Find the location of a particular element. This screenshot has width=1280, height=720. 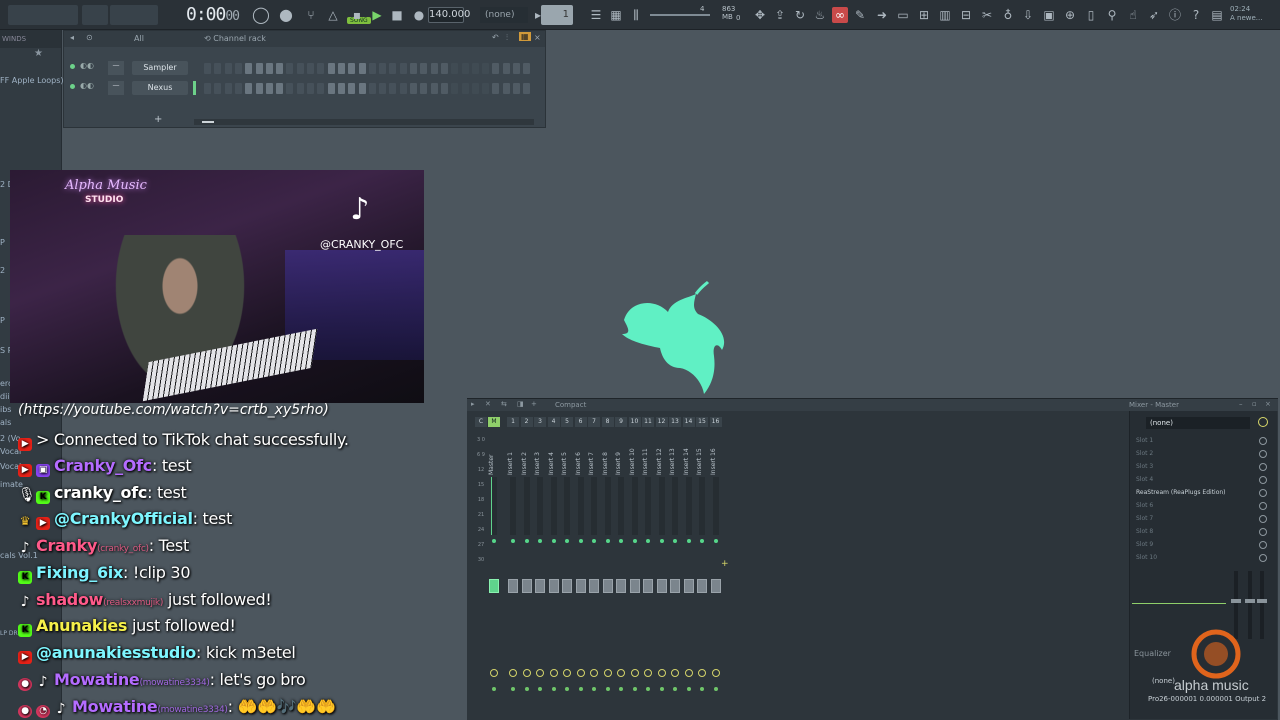

plug-icon: ⚲ is located at coordinates (1112, 15).